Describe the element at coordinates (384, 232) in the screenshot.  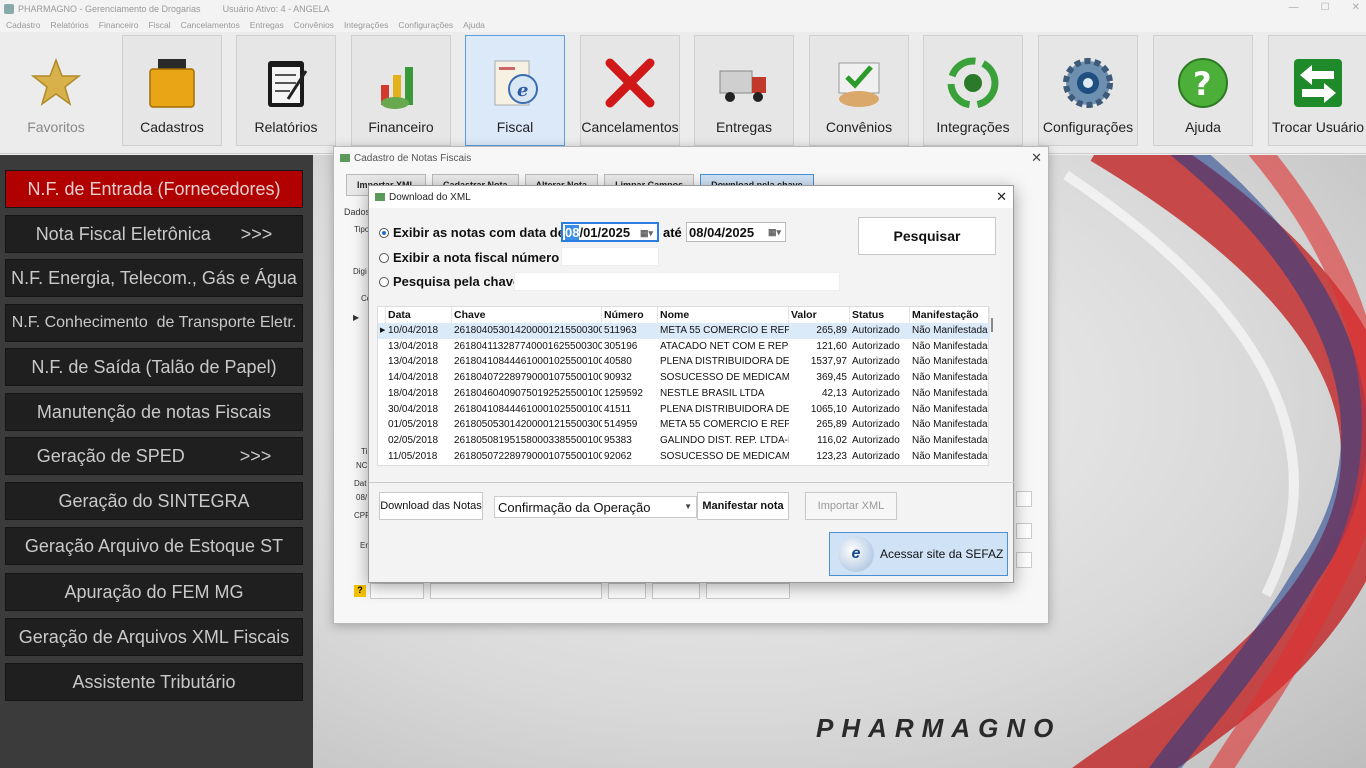
I see `radio-date` at that location.